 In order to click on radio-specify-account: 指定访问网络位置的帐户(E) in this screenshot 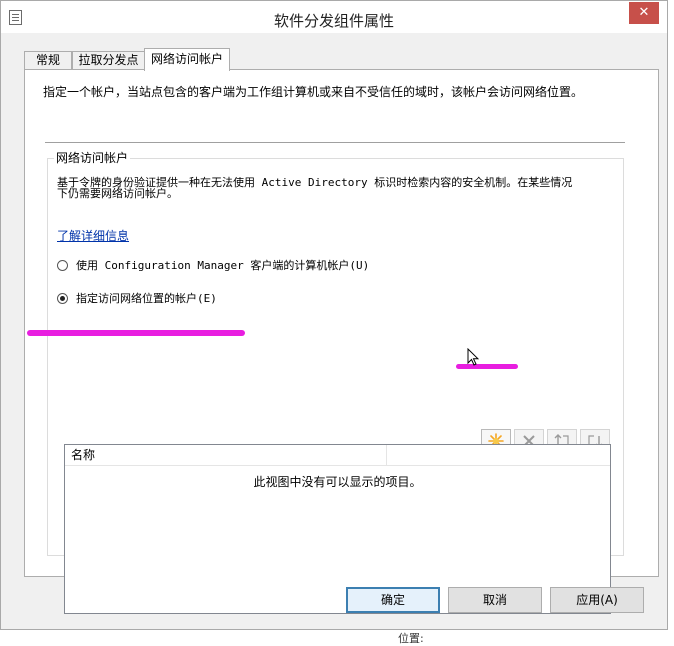, I will do `click(137, 298)`.